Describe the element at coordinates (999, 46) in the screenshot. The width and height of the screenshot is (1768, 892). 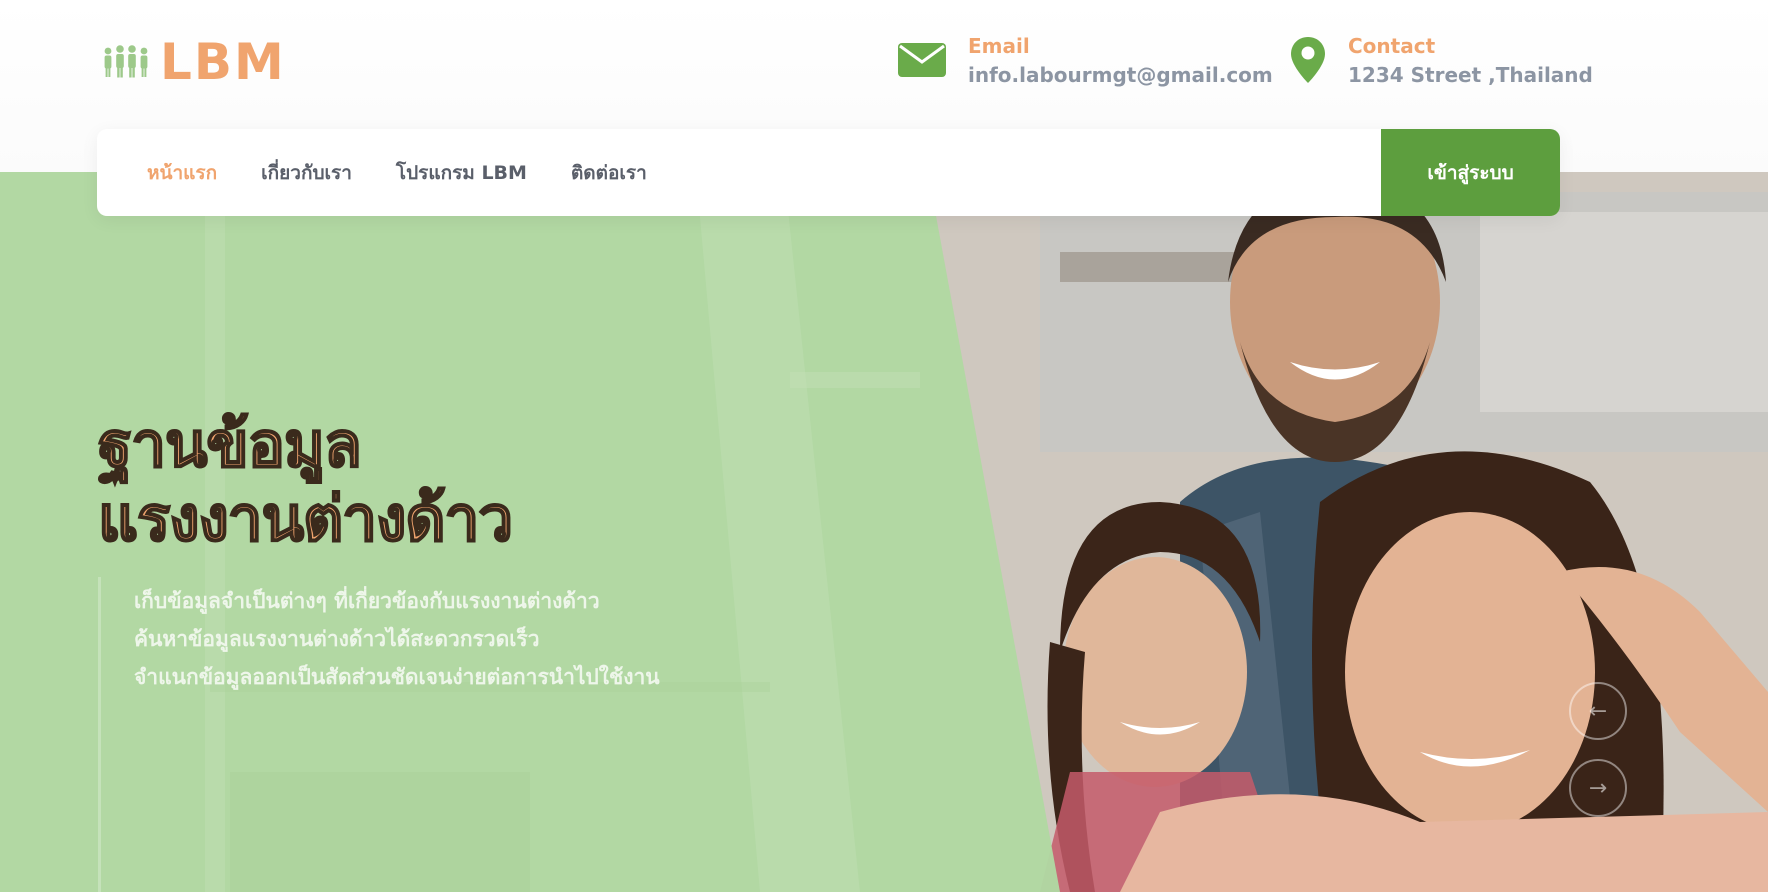
I see `email-label: Email` at that location.